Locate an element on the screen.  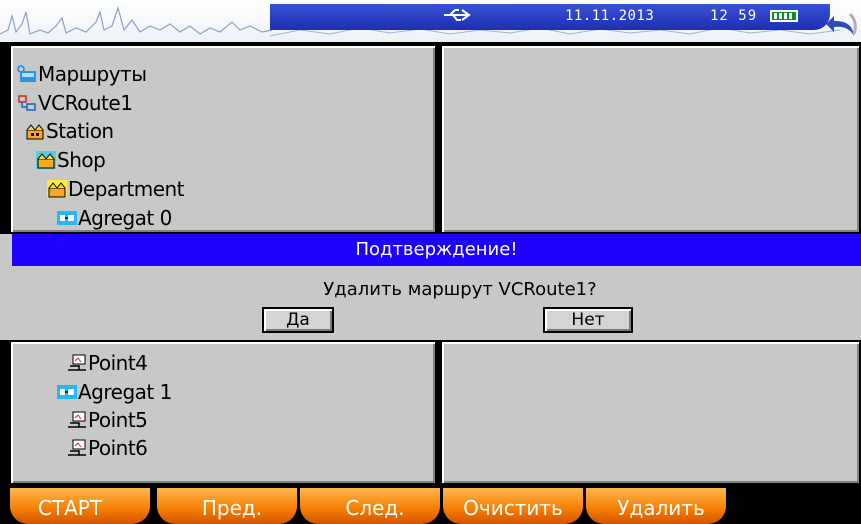
no-button: Нет is located at coordinates (588, 320).